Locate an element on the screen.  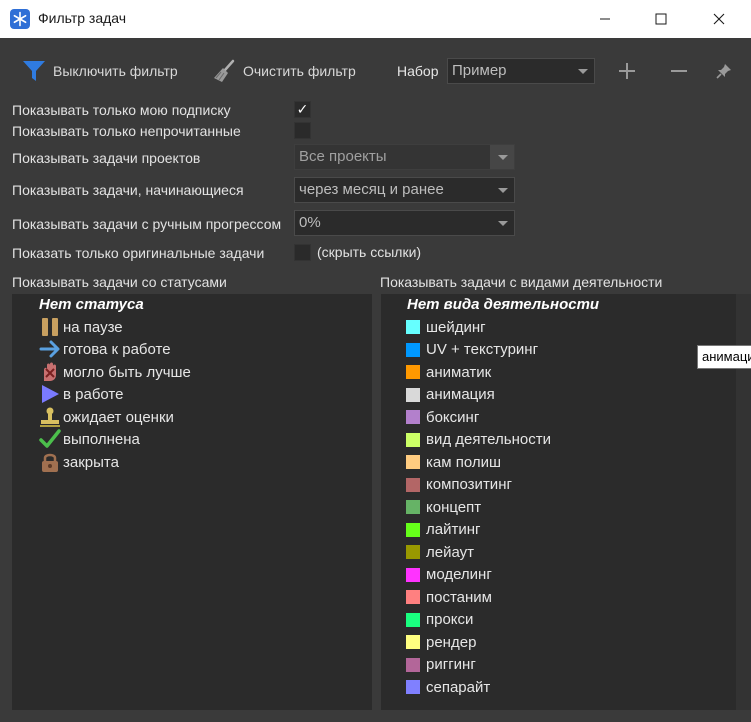
clear-filter-button: Очистить фильтр is located at coordinates (283, 71).